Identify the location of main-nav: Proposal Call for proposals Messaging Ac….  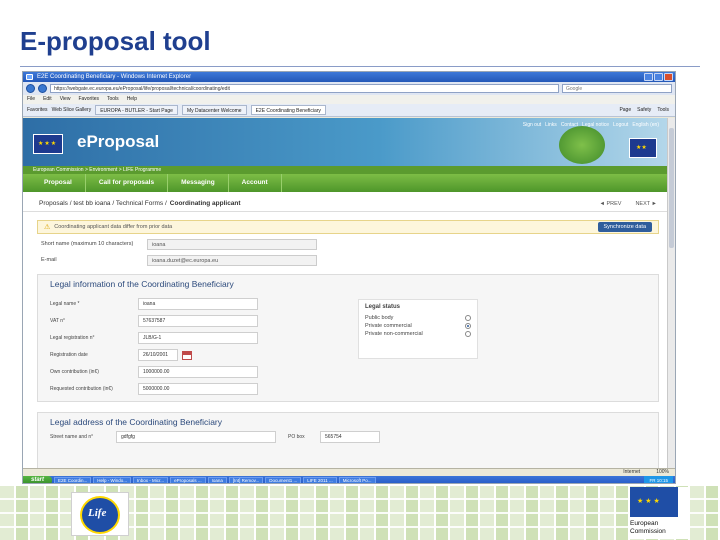
(346, 183).